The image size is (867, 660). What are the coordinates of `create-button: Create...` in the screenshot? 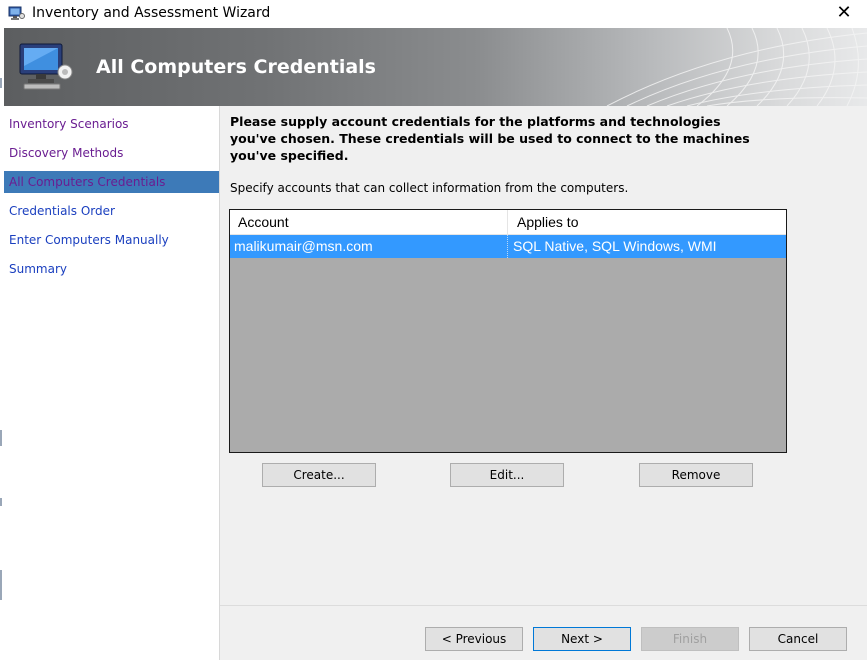 It's located at (319, 475).